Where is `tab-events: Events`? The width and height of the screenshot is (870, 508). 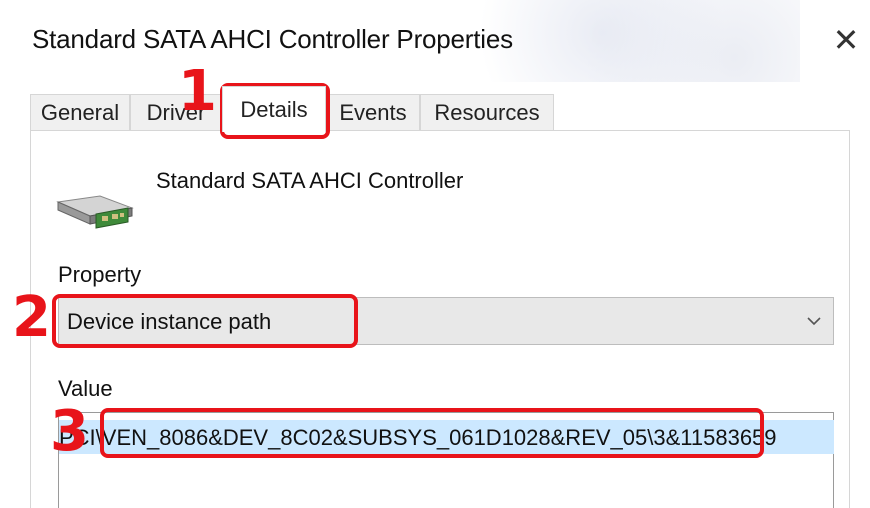 tab-events: Events is located at coordinates (373, 112).